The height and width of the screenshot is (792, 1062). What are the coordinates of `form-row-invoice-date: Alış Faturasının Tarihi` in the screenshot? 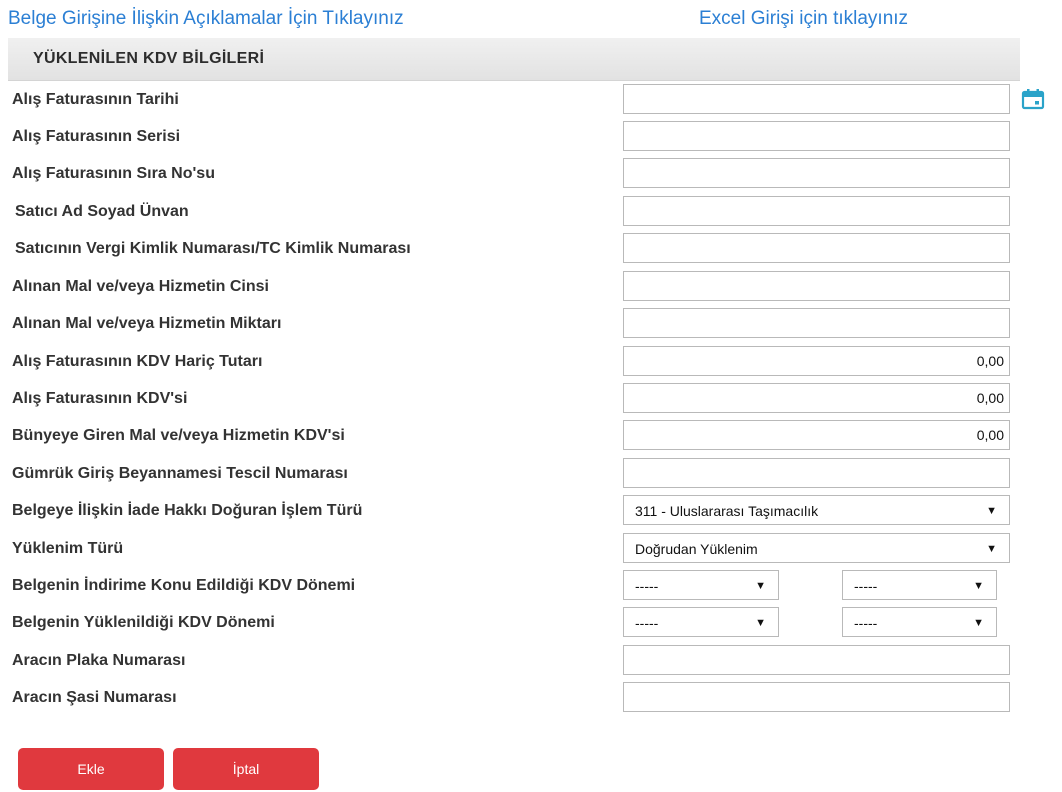 It's located at (531, 100).